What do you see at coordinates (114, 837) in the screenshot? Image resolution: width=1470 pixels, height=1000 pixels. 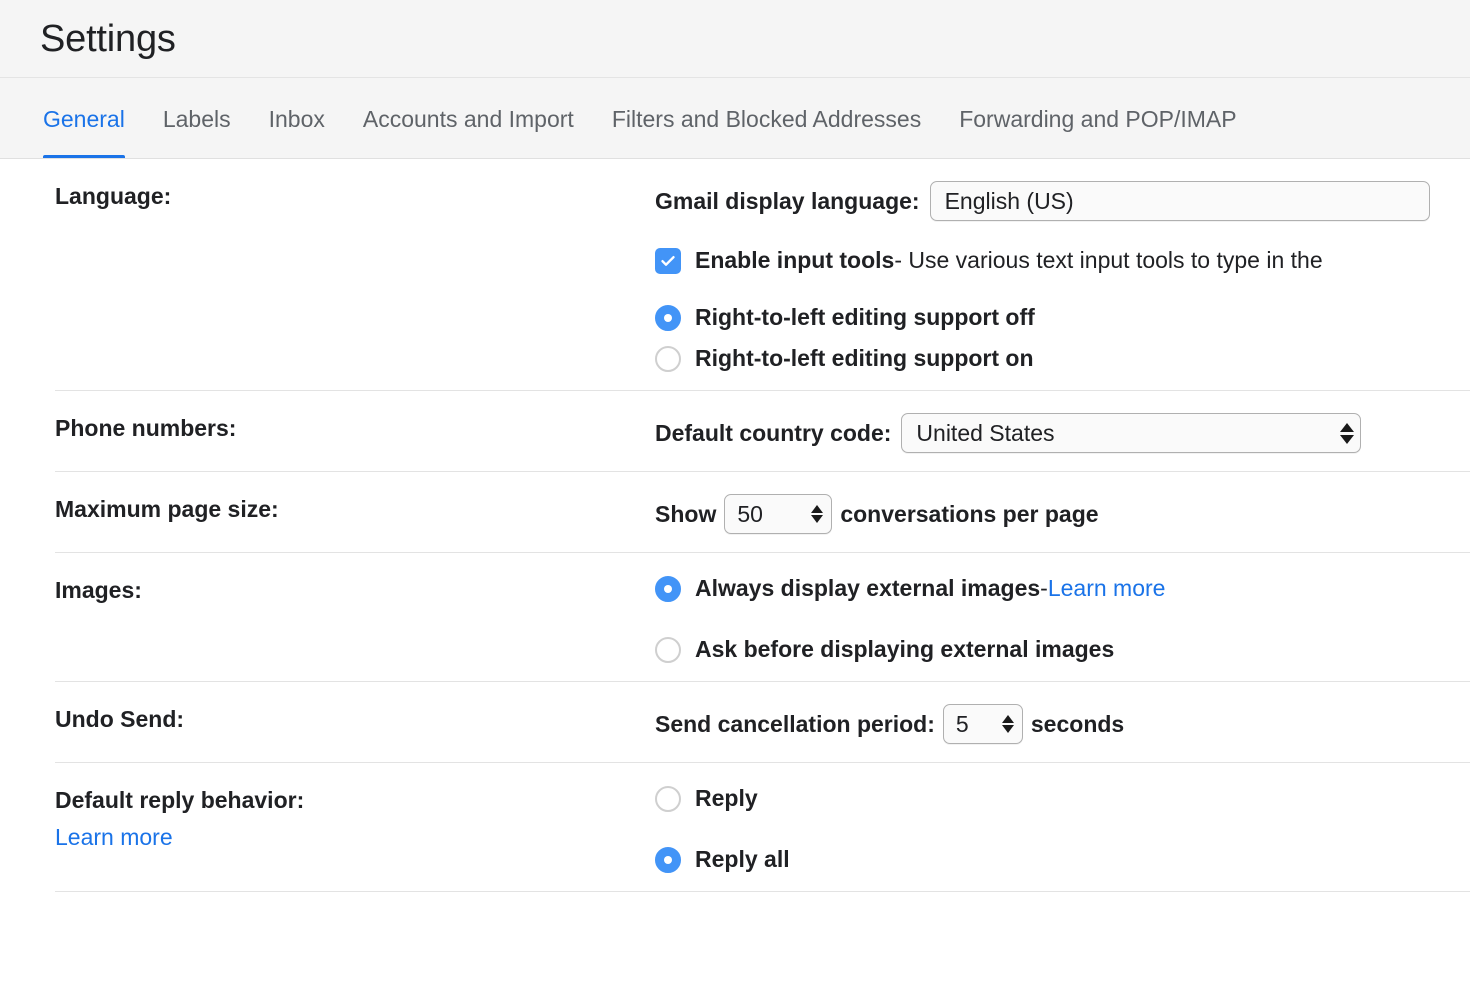 I see `default-reply-behavior-learn-more-link: Learn more` at bounding box center [114, 837].